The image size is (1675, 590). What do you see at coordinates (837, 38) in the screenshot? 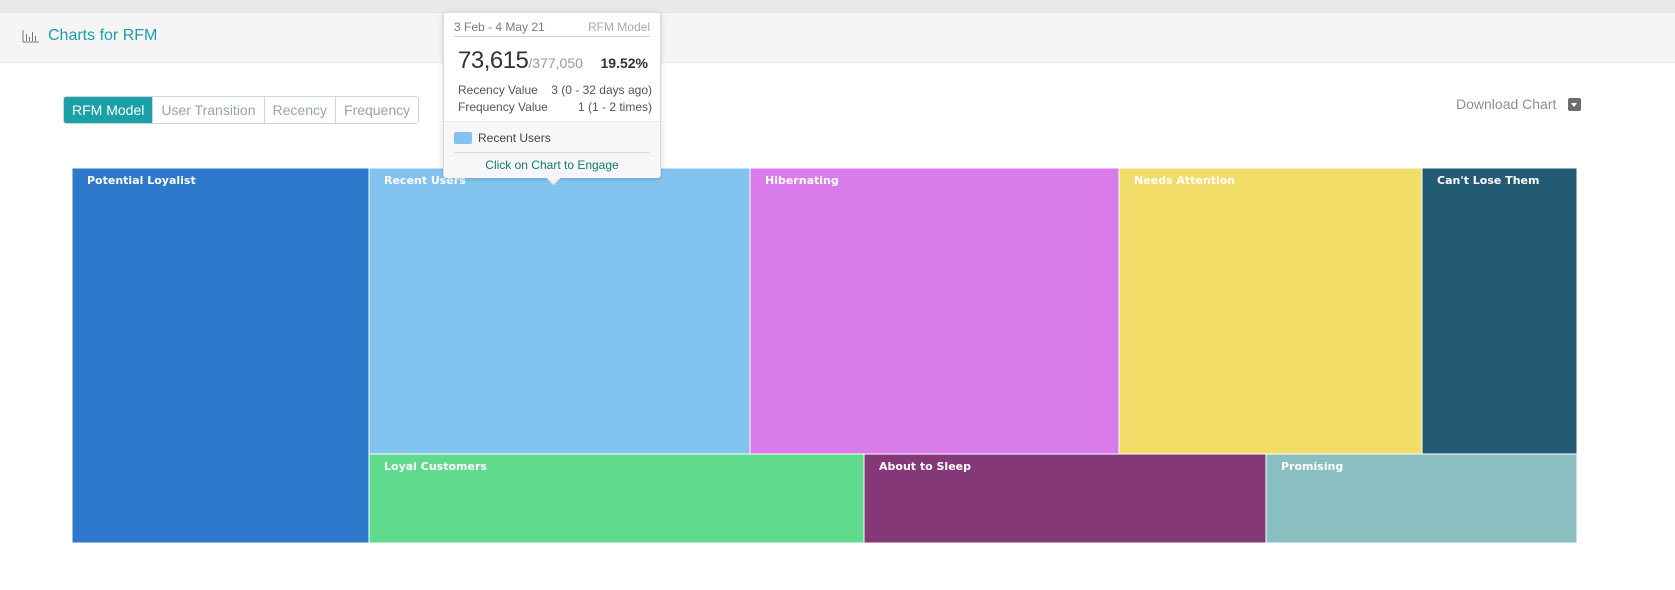
I see `card-header: Charts for RFM` at bounding box center [837, 38].